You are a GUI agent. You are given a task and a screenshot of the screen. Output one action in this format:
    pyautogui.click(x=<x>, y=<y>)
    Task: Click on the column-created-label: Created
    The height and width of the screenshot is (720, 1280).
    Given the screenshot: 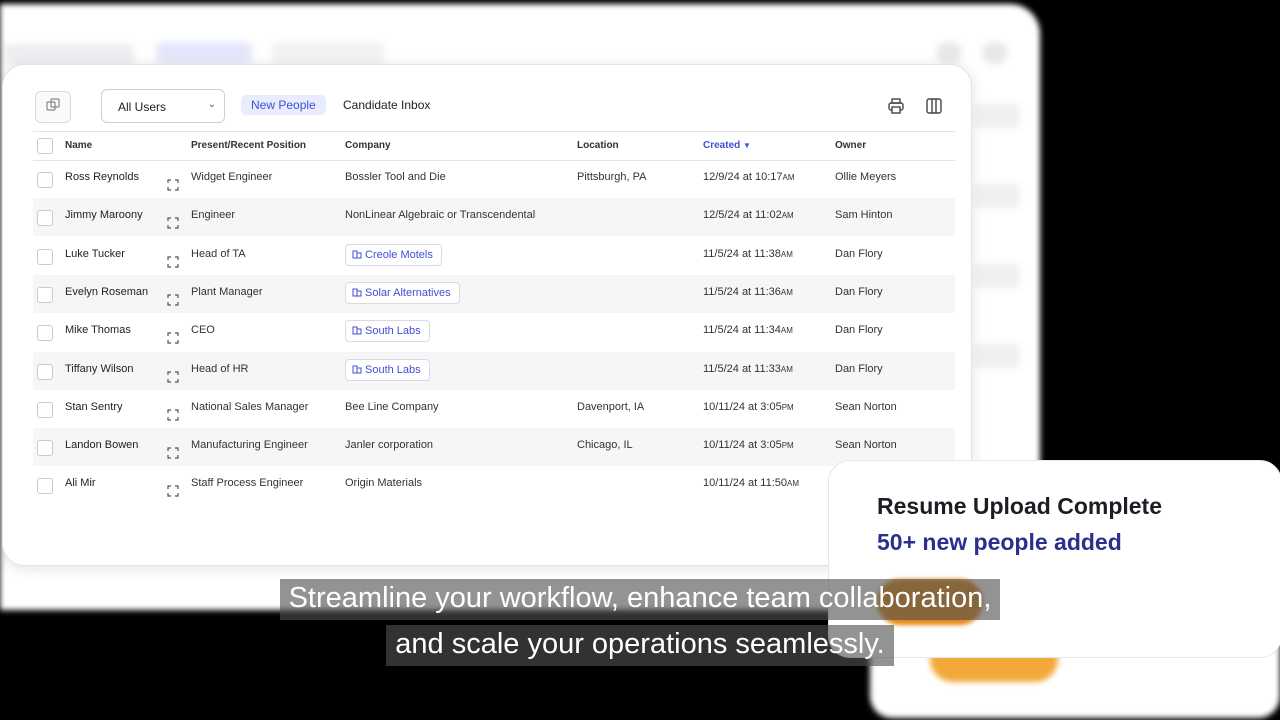 What is the action you would take?
    pyautogui.click(x=722, y=145)
    